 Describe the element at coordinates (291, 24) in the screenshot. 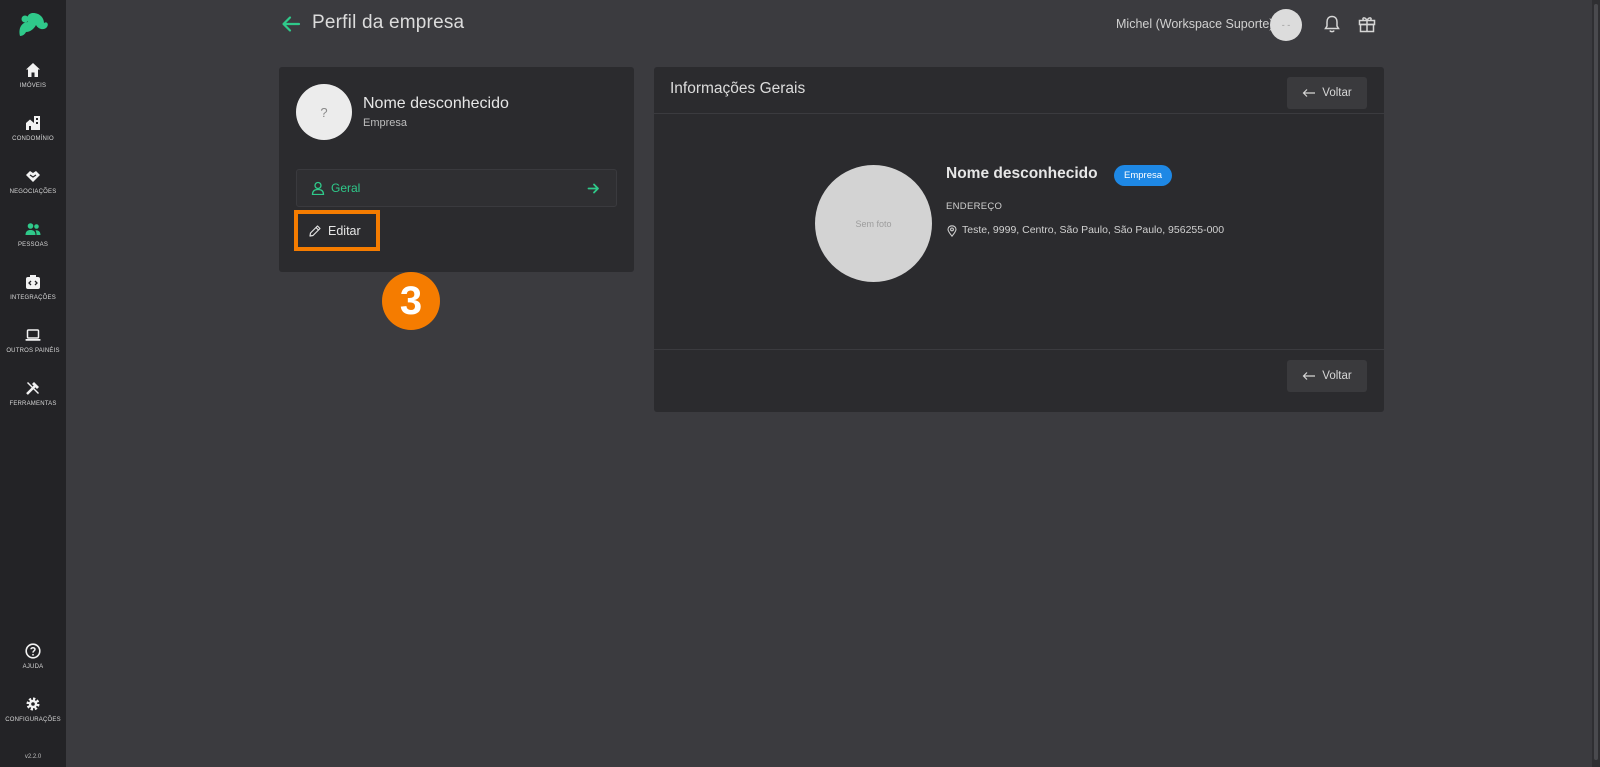

I see `back-arrow-icon` at that location.